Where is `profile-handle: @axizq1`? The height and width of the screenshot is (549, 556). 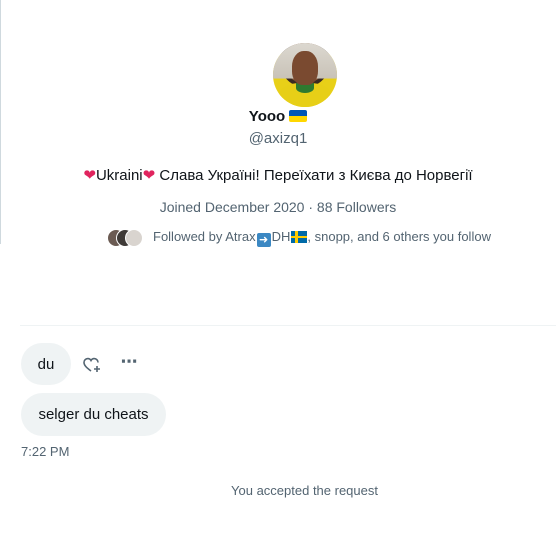 profile-handle: @axizq1 is located at coordinates (278, 138).